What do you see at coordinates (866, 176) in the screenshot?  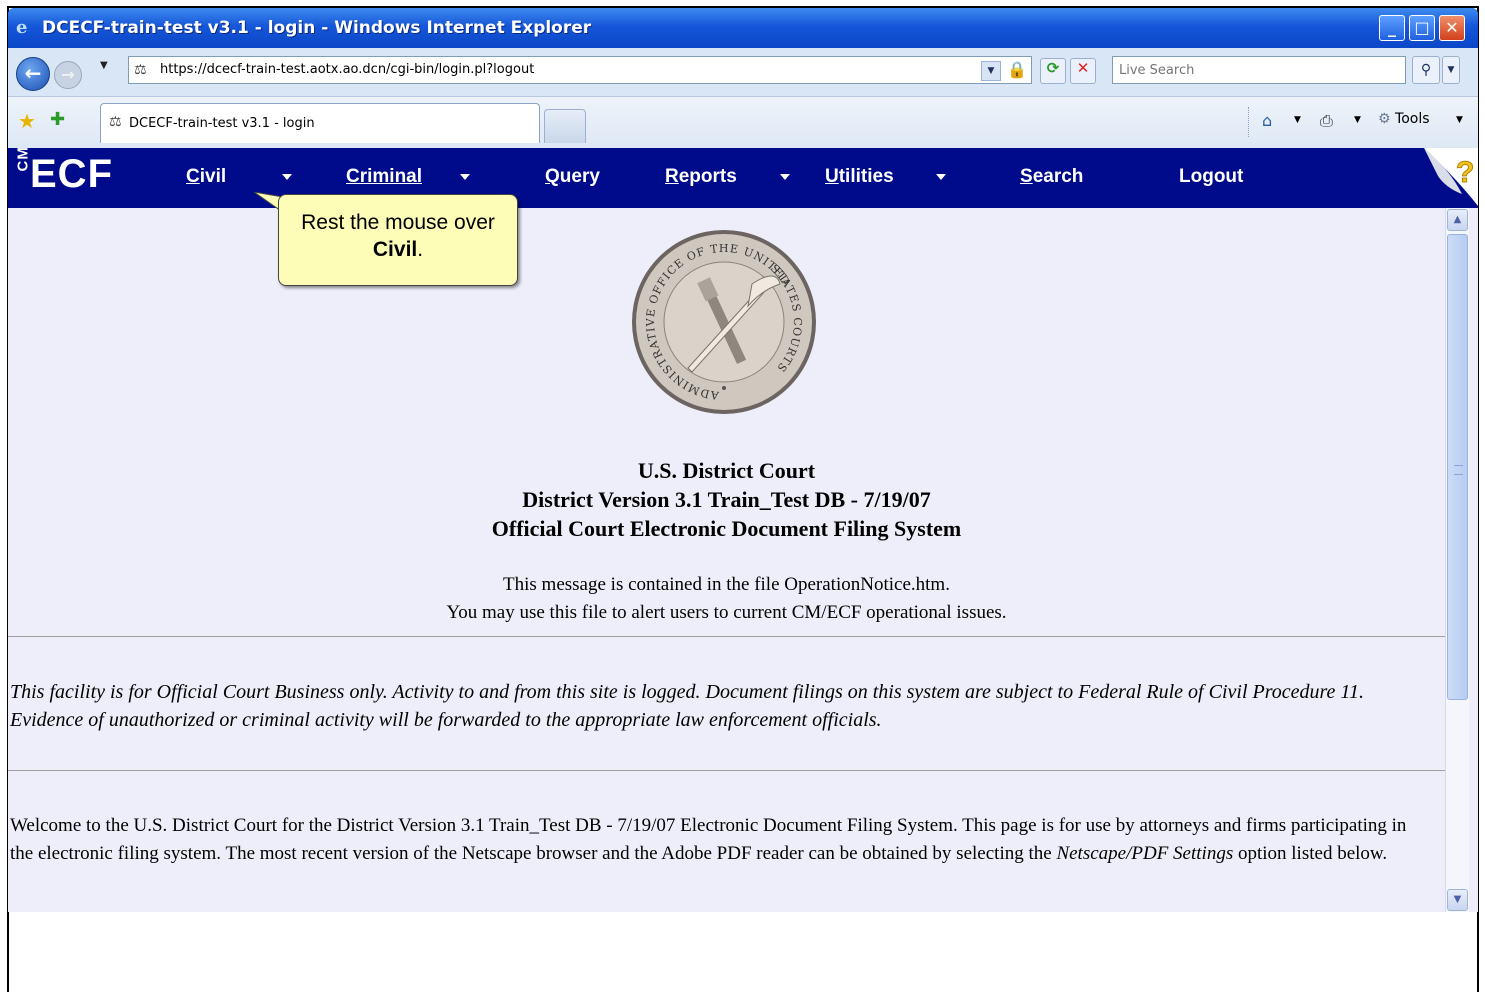 I see `menu-utilities-label: tilities` at bounding box center [866, 176].